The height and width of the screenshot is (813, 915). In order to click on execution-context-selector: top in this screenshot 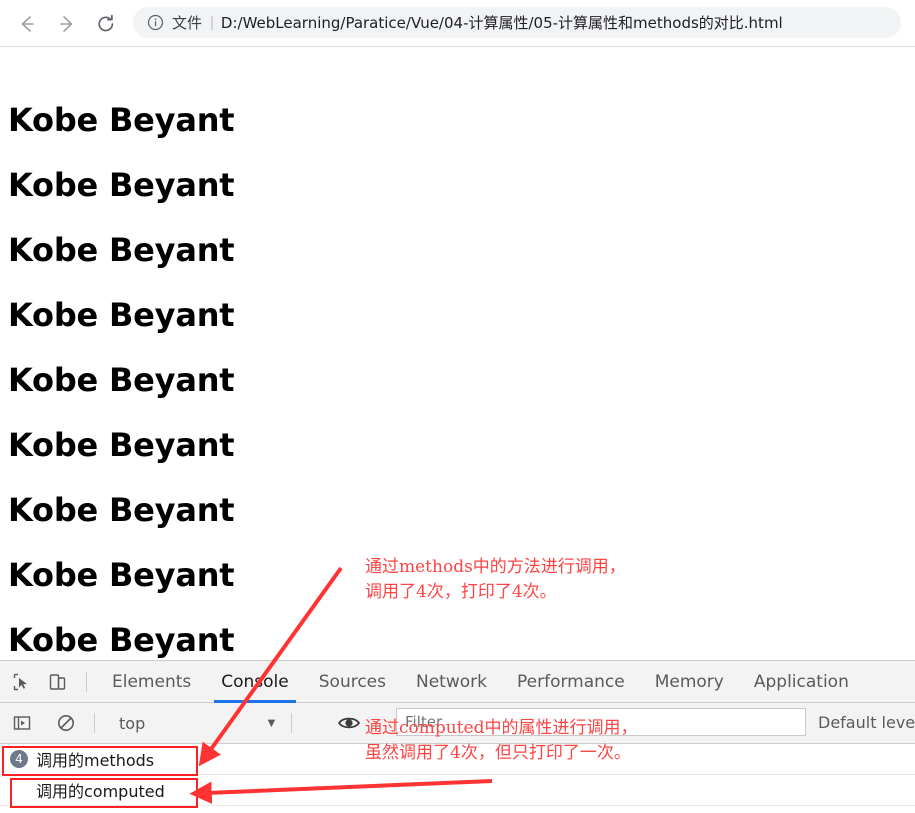, I will do `click(132, 723)`.